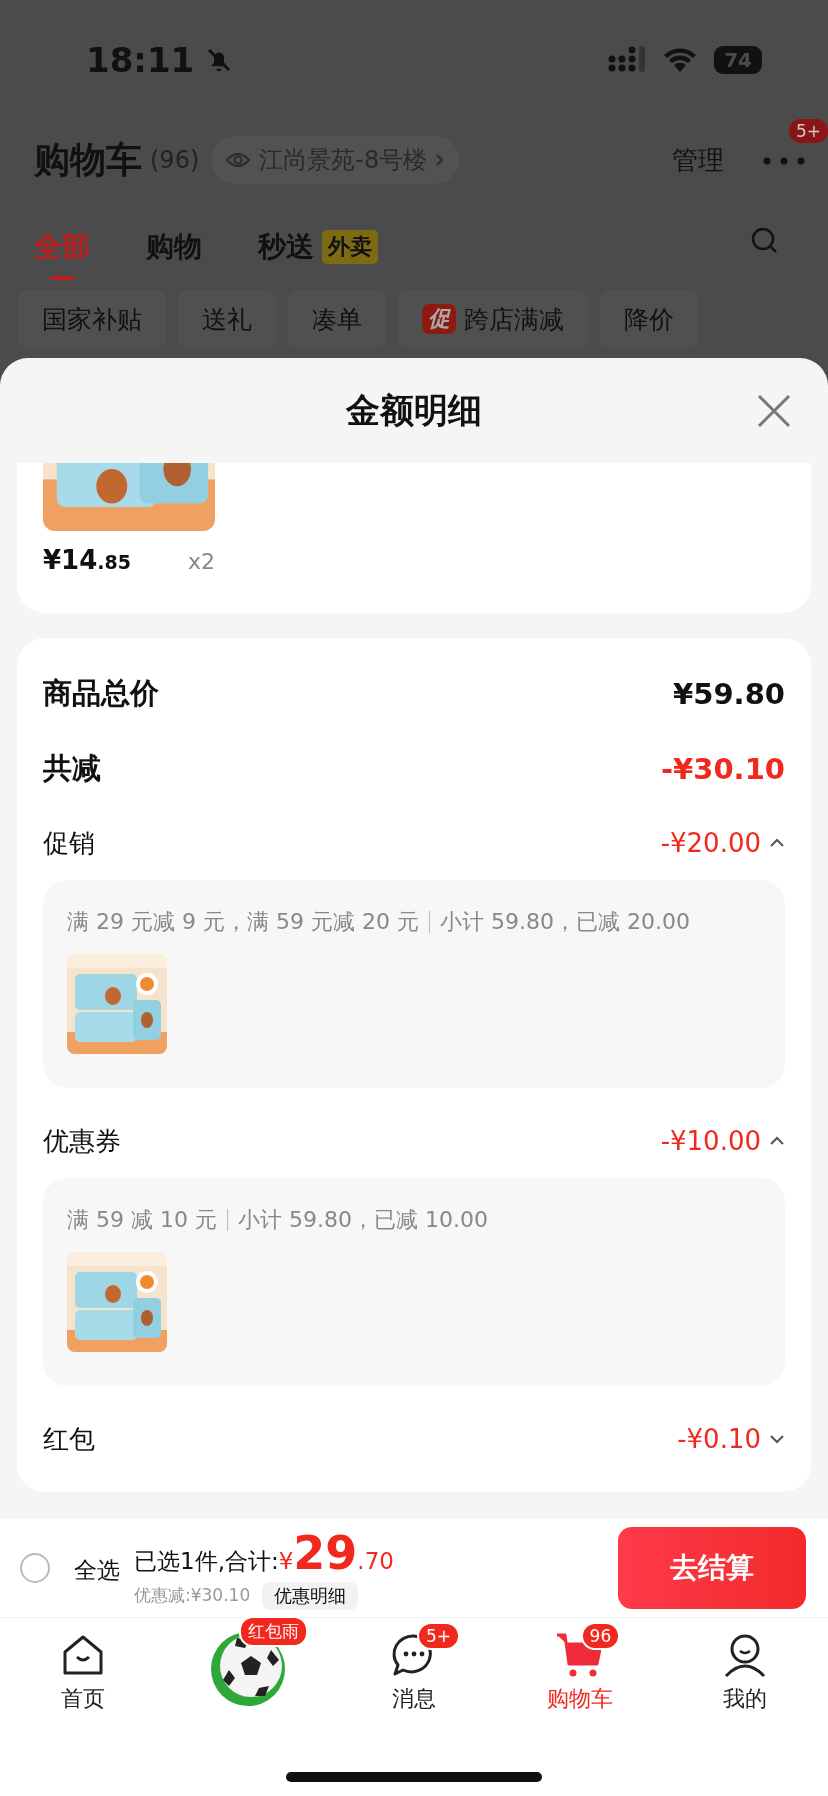 The image size is (828, 1796). I want to click on filter-chip: 促 跨店满减, so click(493, 319).